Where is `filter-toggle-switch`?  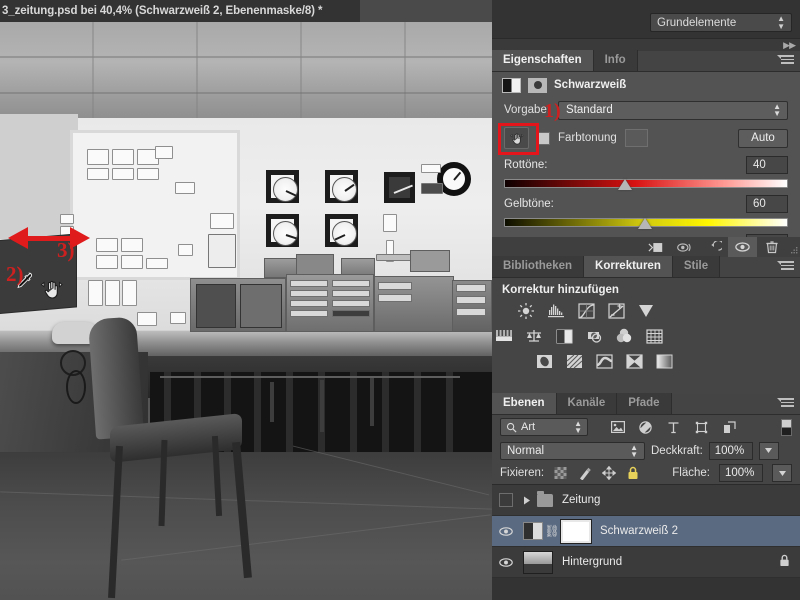
filter-toggle-switch is located at coordinates (786, 427).